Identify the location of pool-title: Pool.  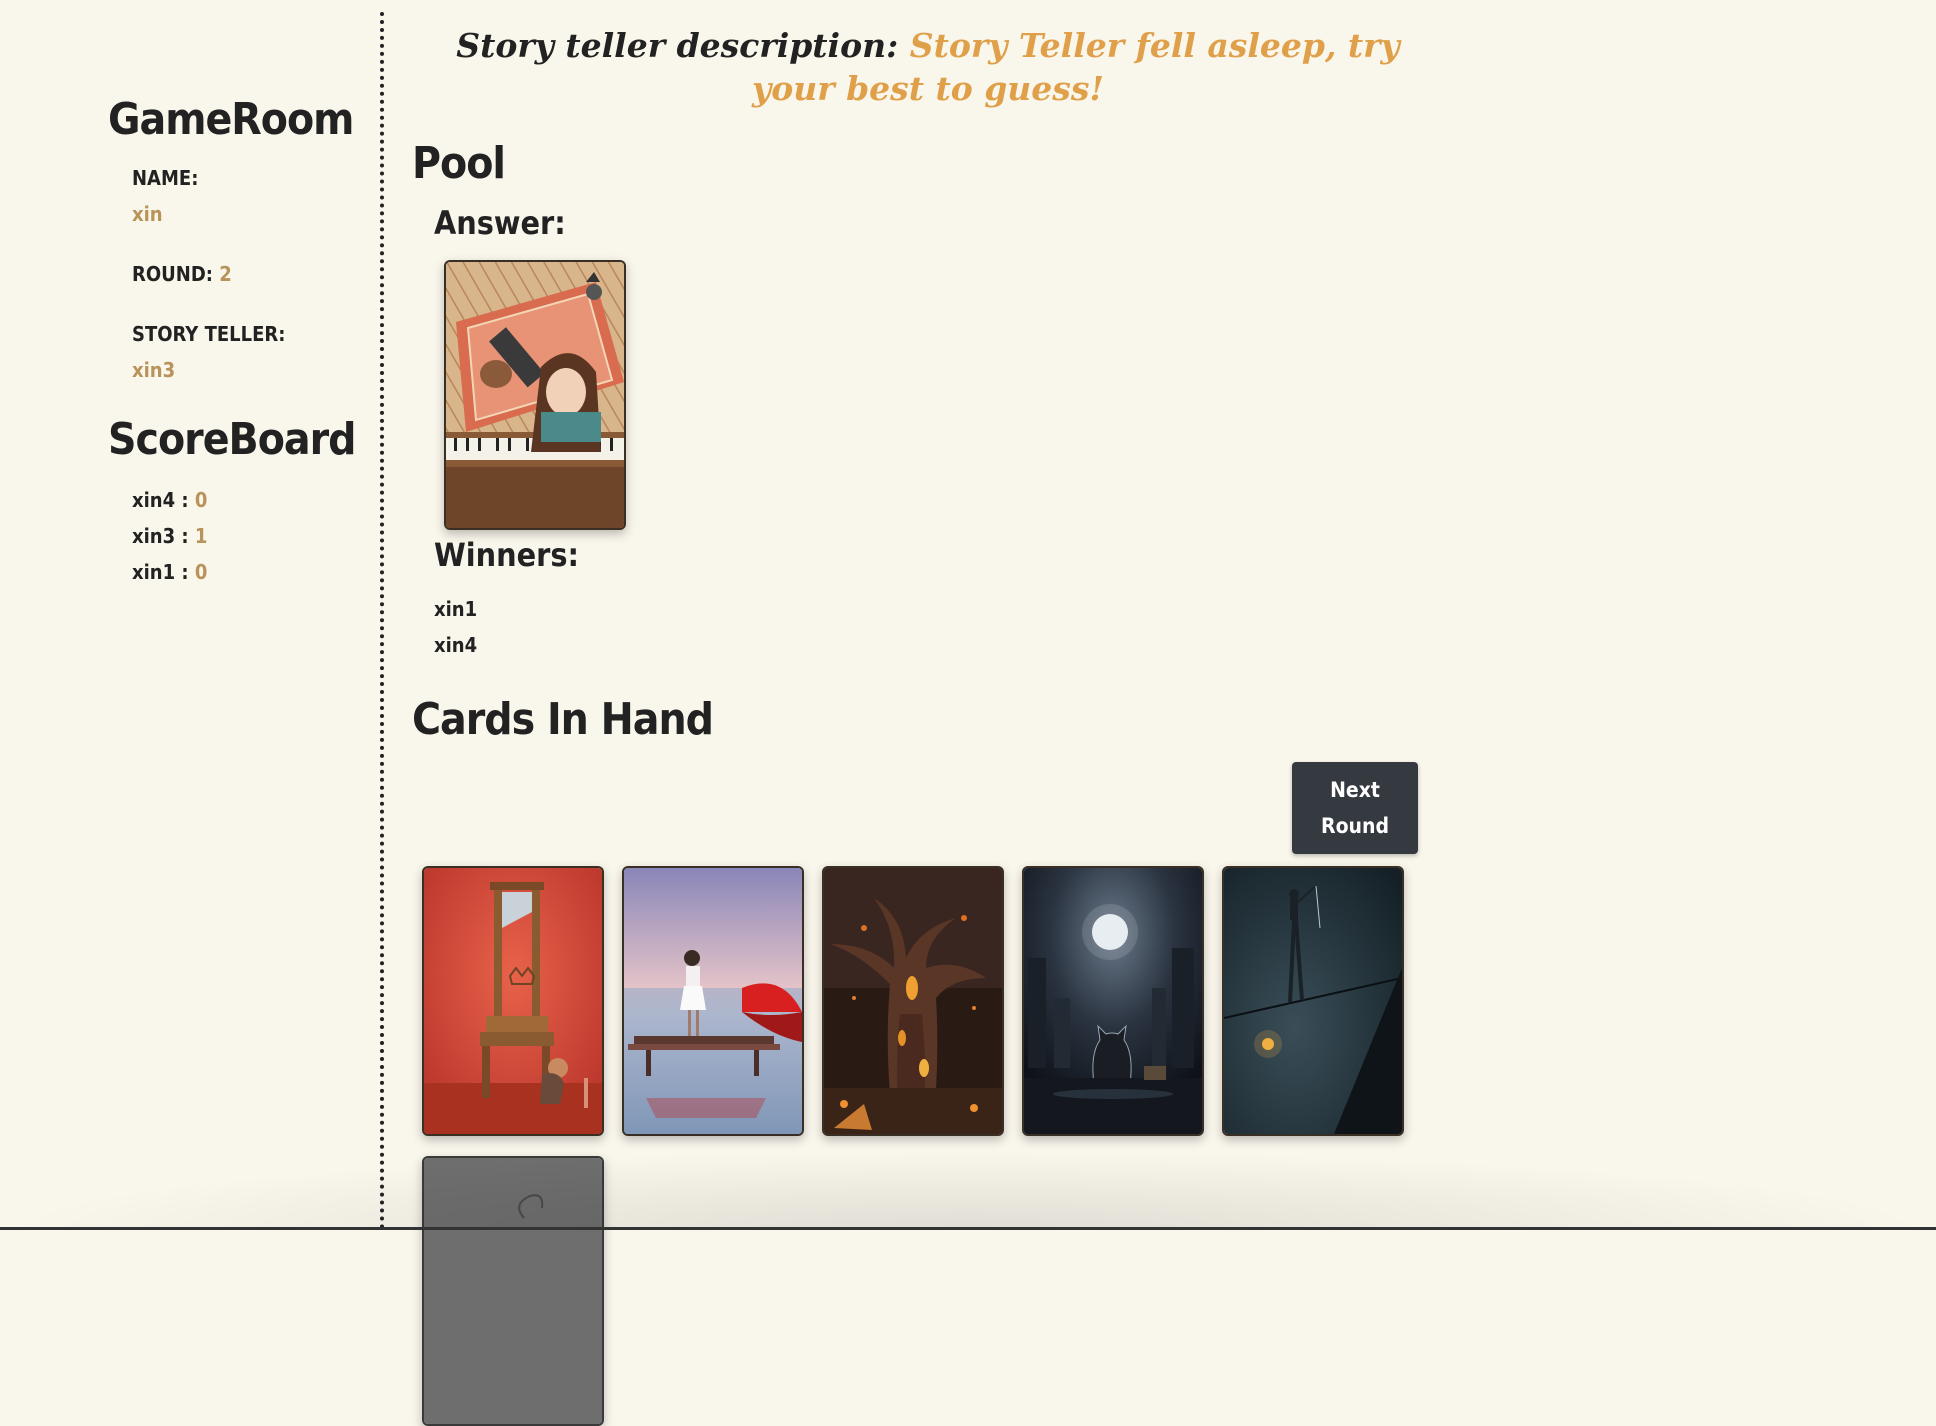
(459, 163).